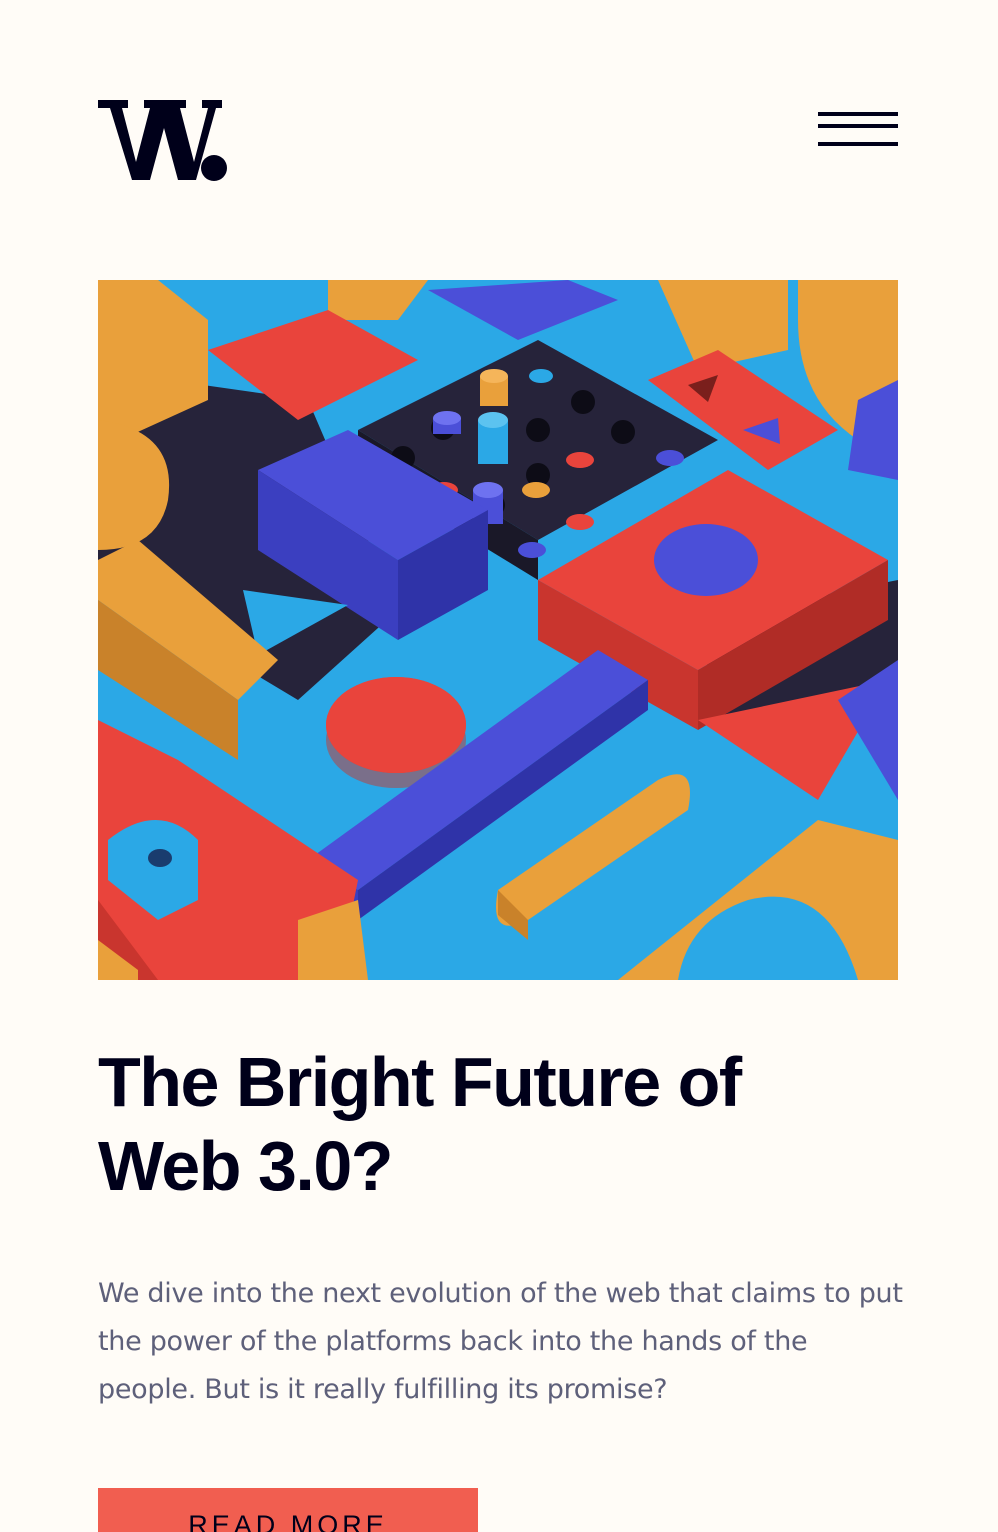 The image size is (998, 1532). I want to click on menu-bar-top, so click(858, 114).